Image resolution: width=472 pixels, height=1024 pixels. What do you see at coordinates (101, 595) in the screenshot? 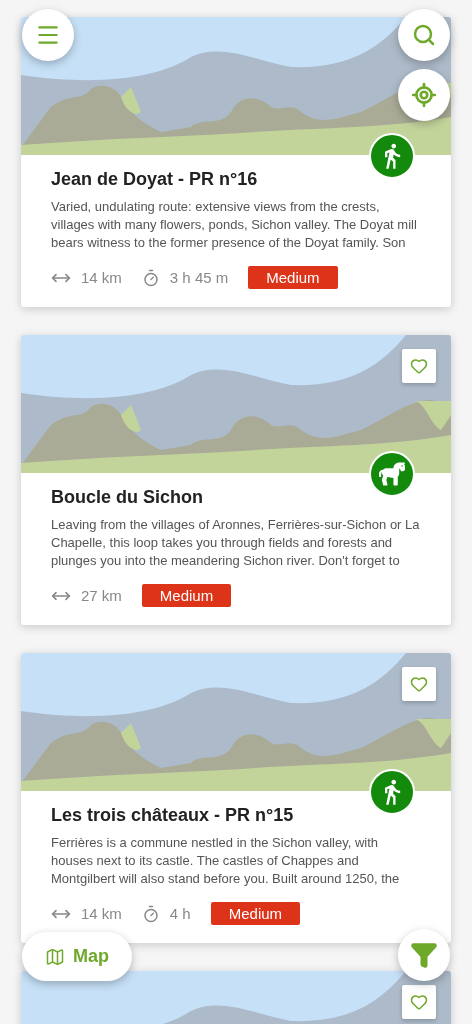
I see `distance-text: 27 km` at bounding box center [101, 595].